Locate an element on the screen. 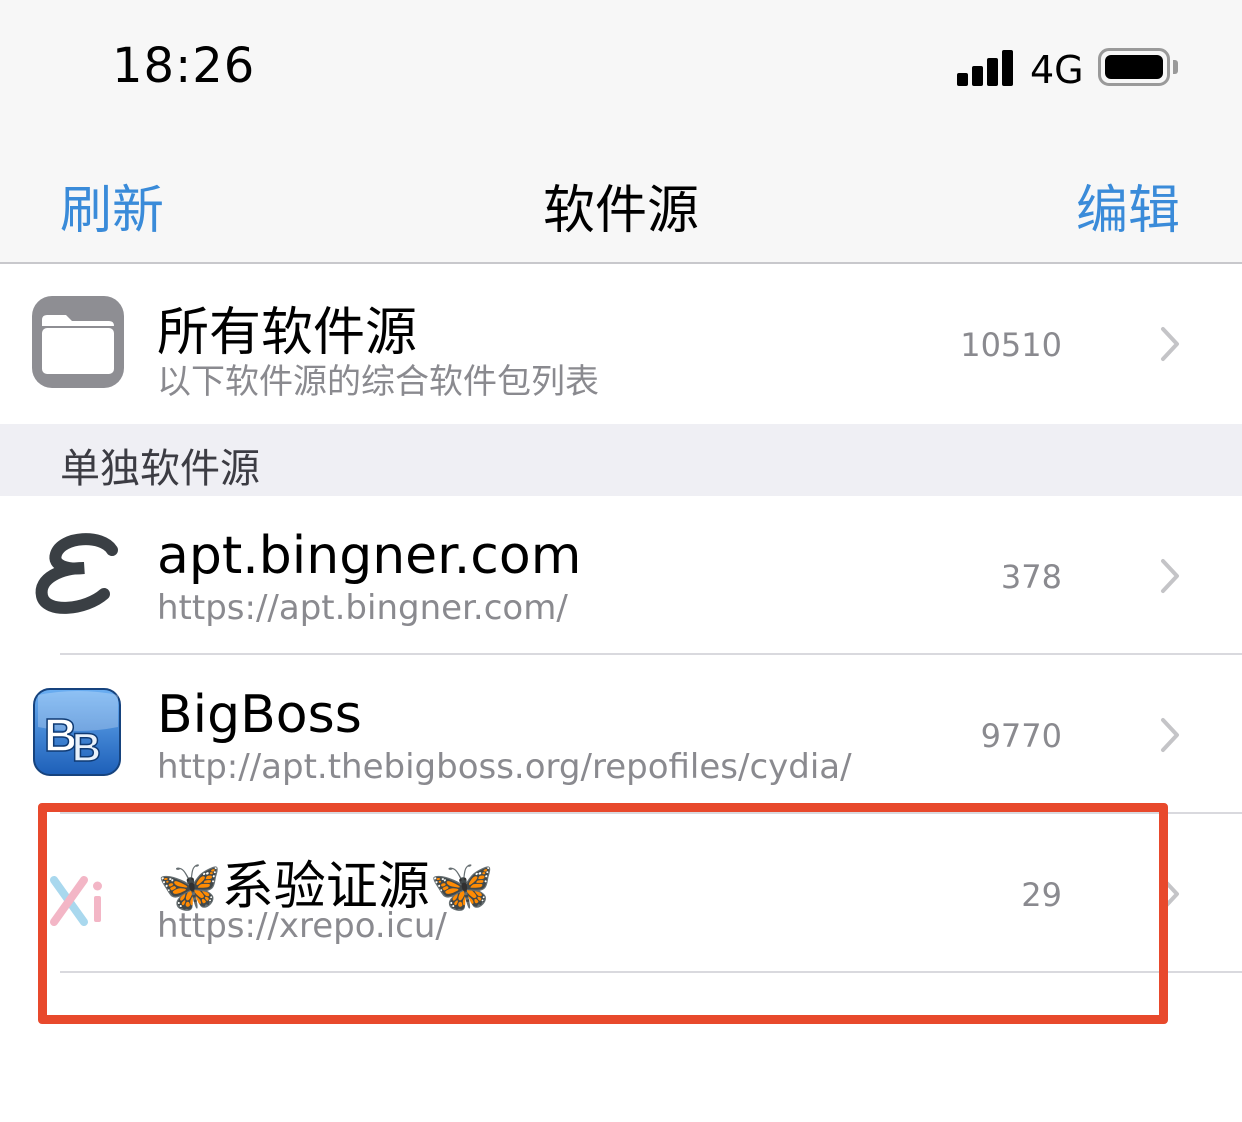  network-type: 4G is located at coordinates (1057, 70).